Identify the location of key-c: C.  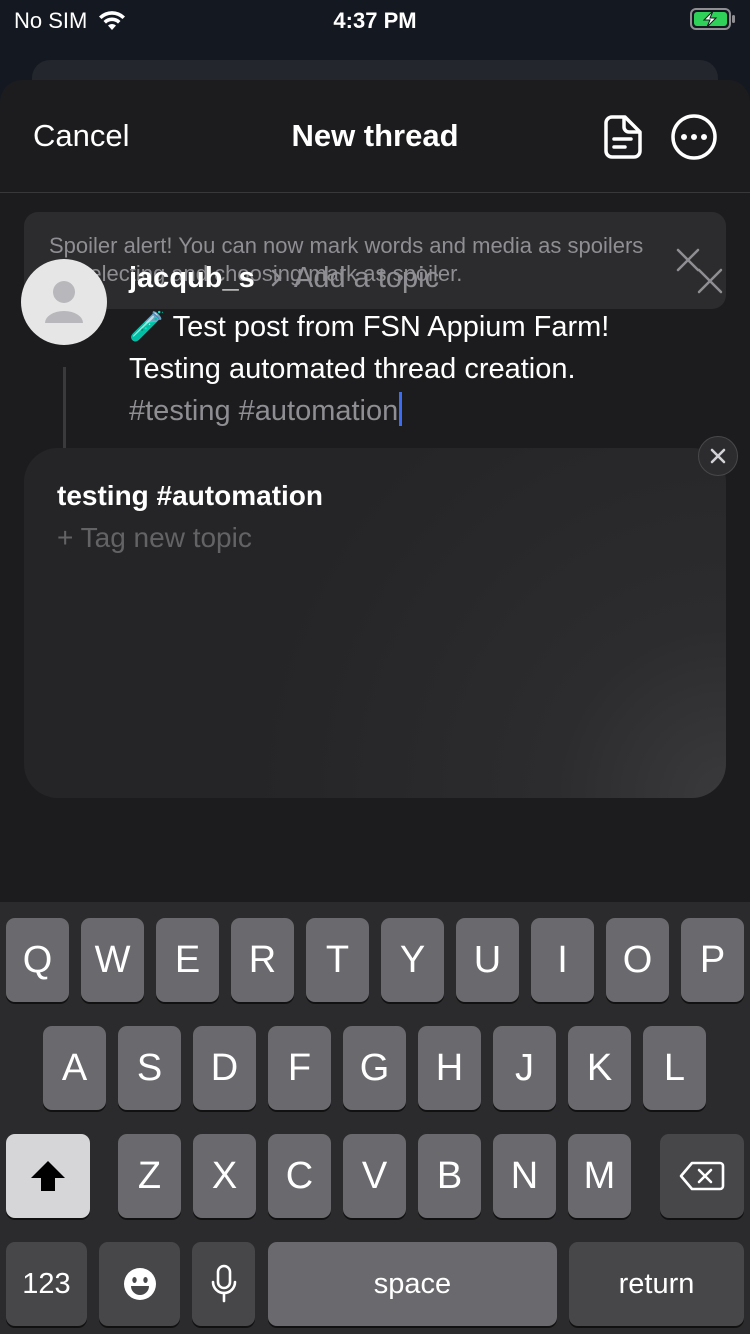
(299, 1176).